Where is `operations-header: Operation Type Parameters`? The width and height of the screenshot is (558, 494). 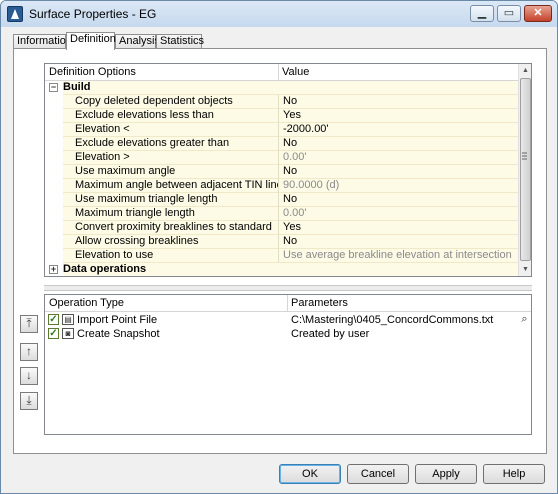 operations-header: Operation Type Parameters is located at coordinates (288, 303).